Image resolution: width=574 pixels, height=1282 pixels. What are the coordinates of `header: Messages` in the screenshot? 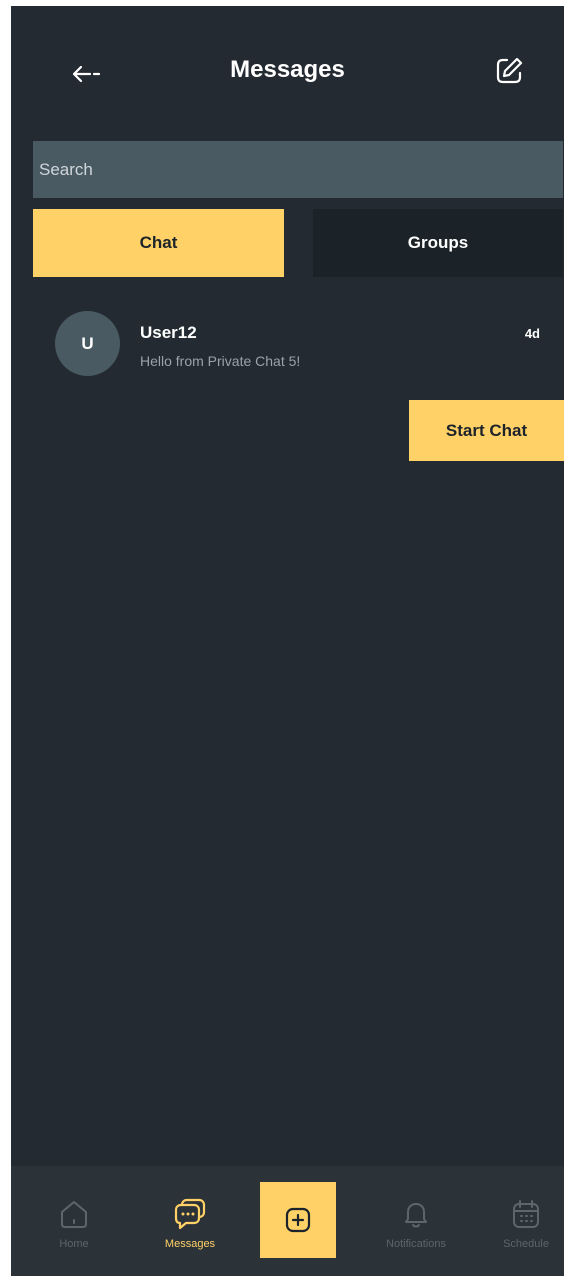 It's located at (287, 71).